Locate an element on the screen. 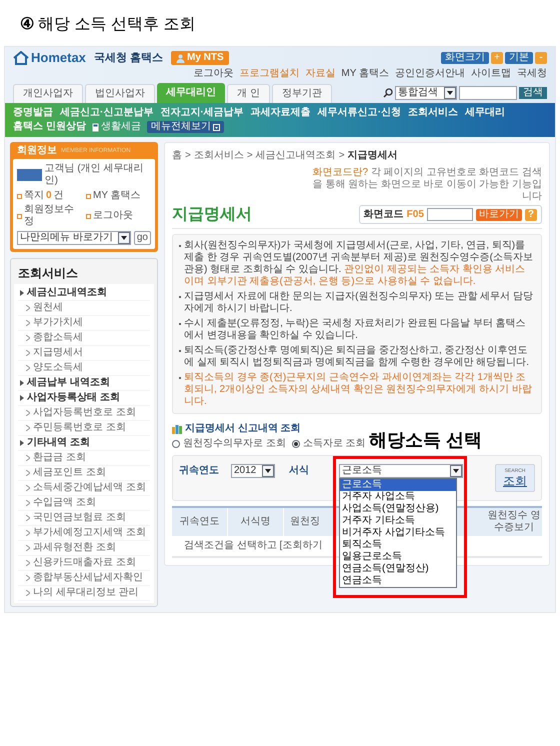  nav-menu-item: 조회서비스 is located at coordinates (433, 113).